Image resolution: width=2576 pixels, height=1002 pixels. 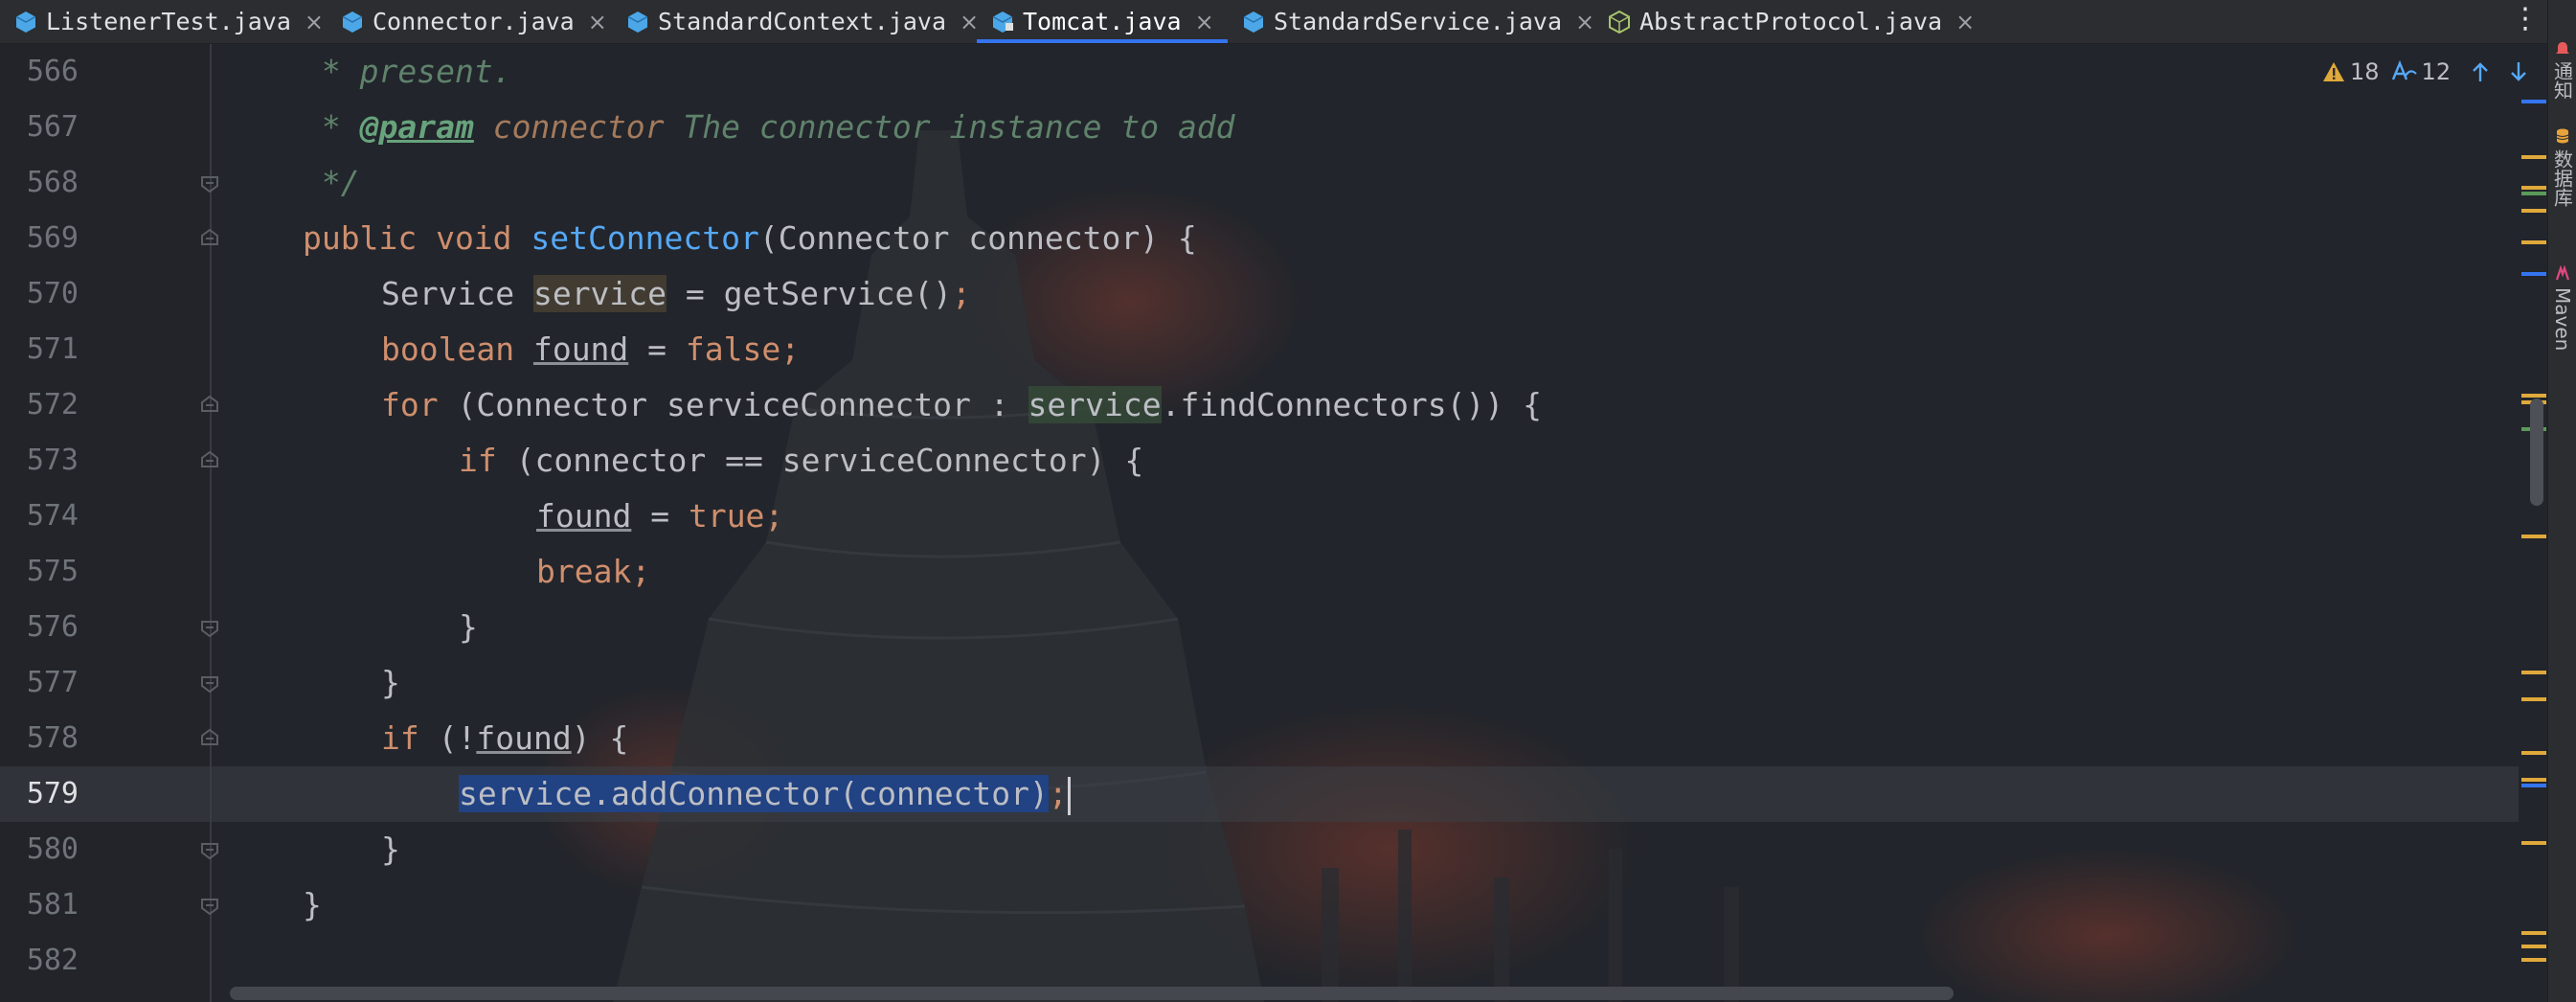 I want to click on code-line: 577 }, so click(x=1259, y=683).